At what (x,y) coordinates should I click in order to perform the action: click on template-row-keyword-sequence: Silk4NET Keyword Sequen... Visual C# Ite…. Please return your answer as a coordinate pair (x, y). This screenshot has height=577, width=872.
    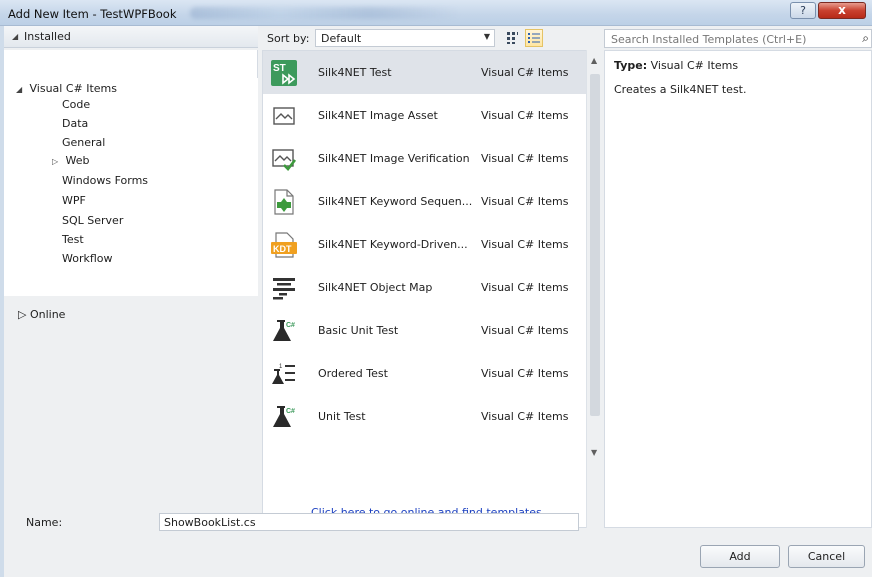
    Looking at the image, I should click on (425, 201).